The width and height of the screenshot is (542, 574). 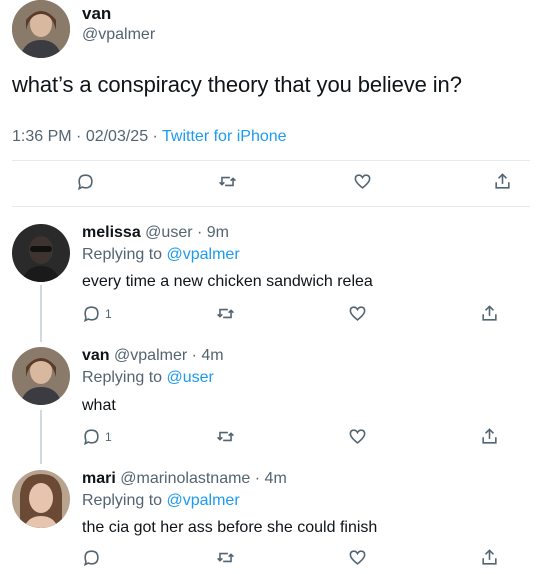 I want to click on tweet-meta: 1:36 PM · 02/03/25 · Twitter for iPhone, so click(x=149, y=137).